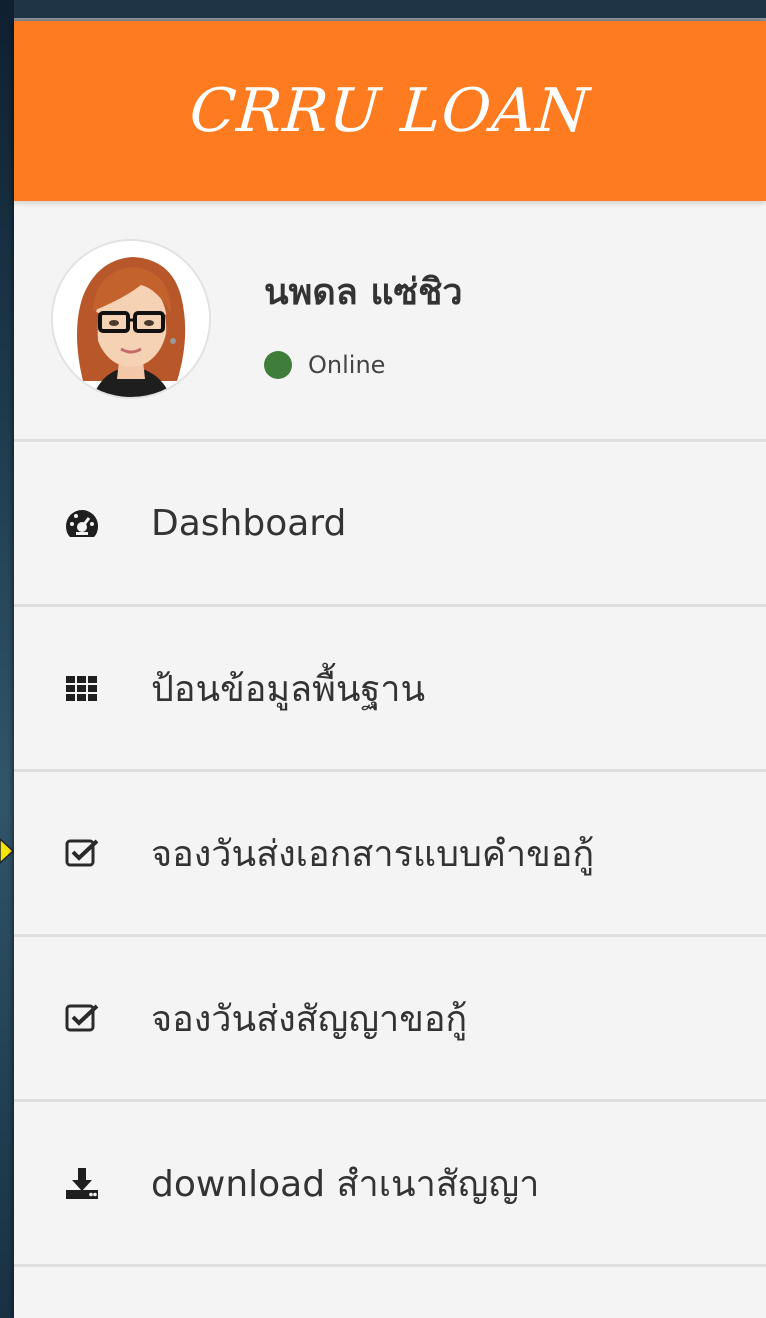 This screenshot has height=1318, width=766. What do you see at coordinates (345, 1184) in the screenshot?
I see `sidebar-item-label: download สำเนาสัญญา` at bounding box center [345, 1184].